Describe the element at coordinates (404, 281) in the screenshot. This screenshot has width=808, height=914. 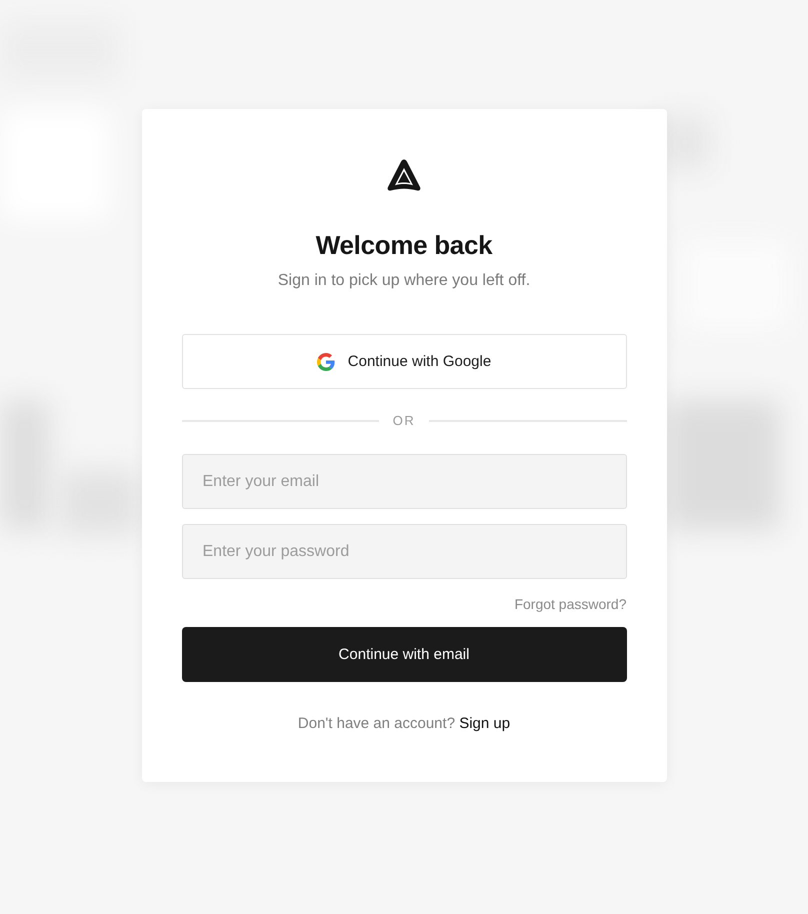
I see `subtitle-text: Sign in to pick up where you left off.` at that location.